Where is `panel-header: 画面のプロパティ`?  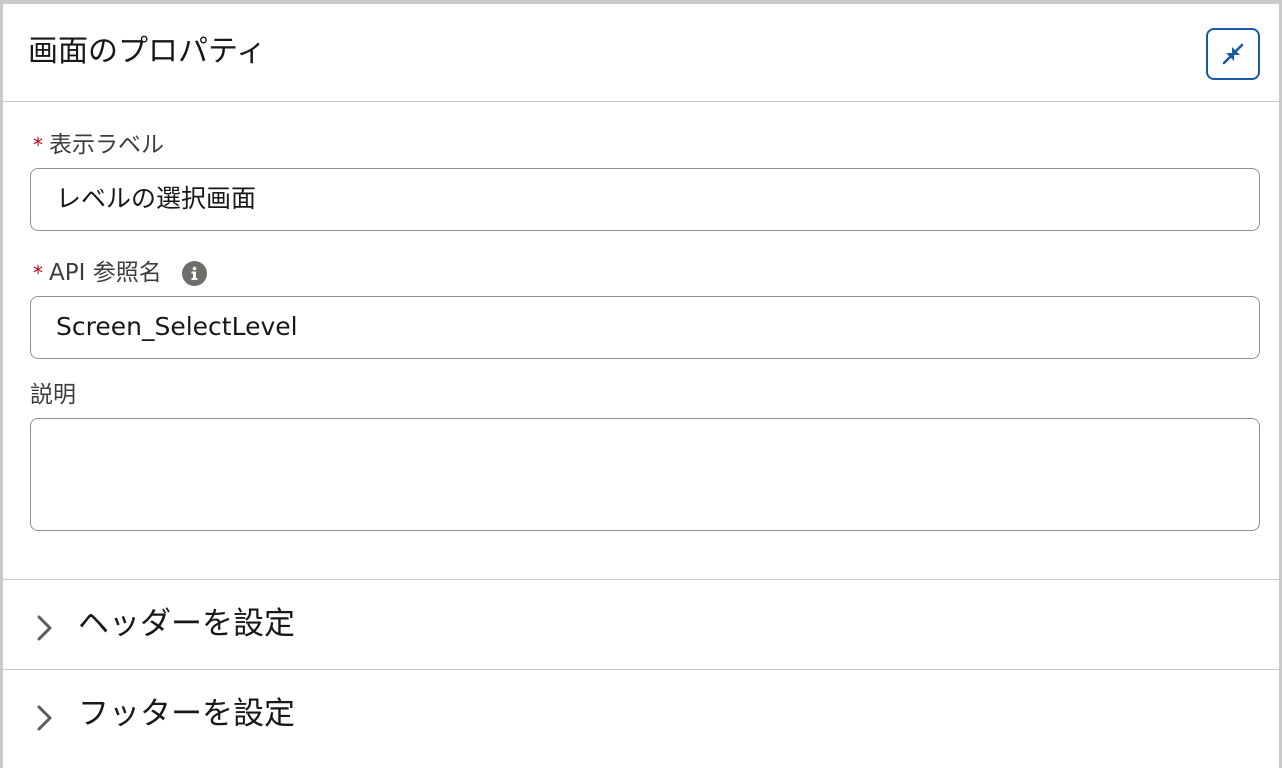 panel-header: 画面のプロパティ is located at coordinates (641, 53).